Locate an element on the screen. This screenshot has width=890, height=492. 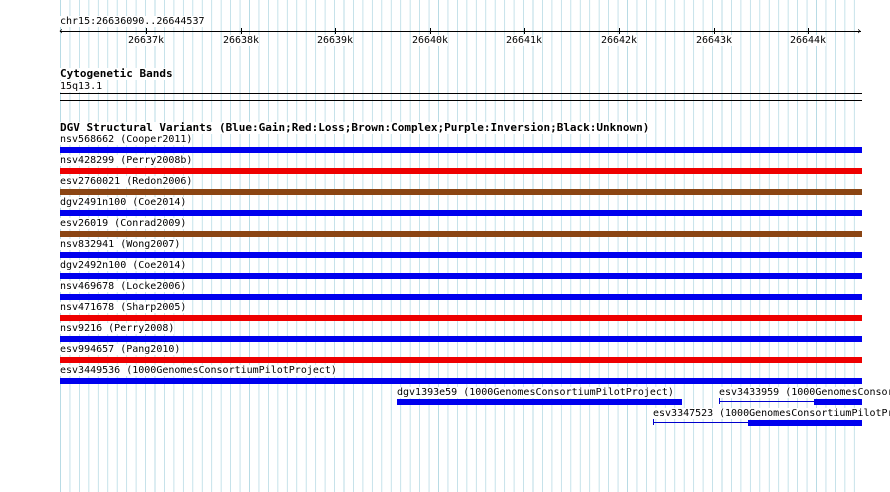
feature-label: nsv9216 (Perry2008) is located at coordinates (117, 328).